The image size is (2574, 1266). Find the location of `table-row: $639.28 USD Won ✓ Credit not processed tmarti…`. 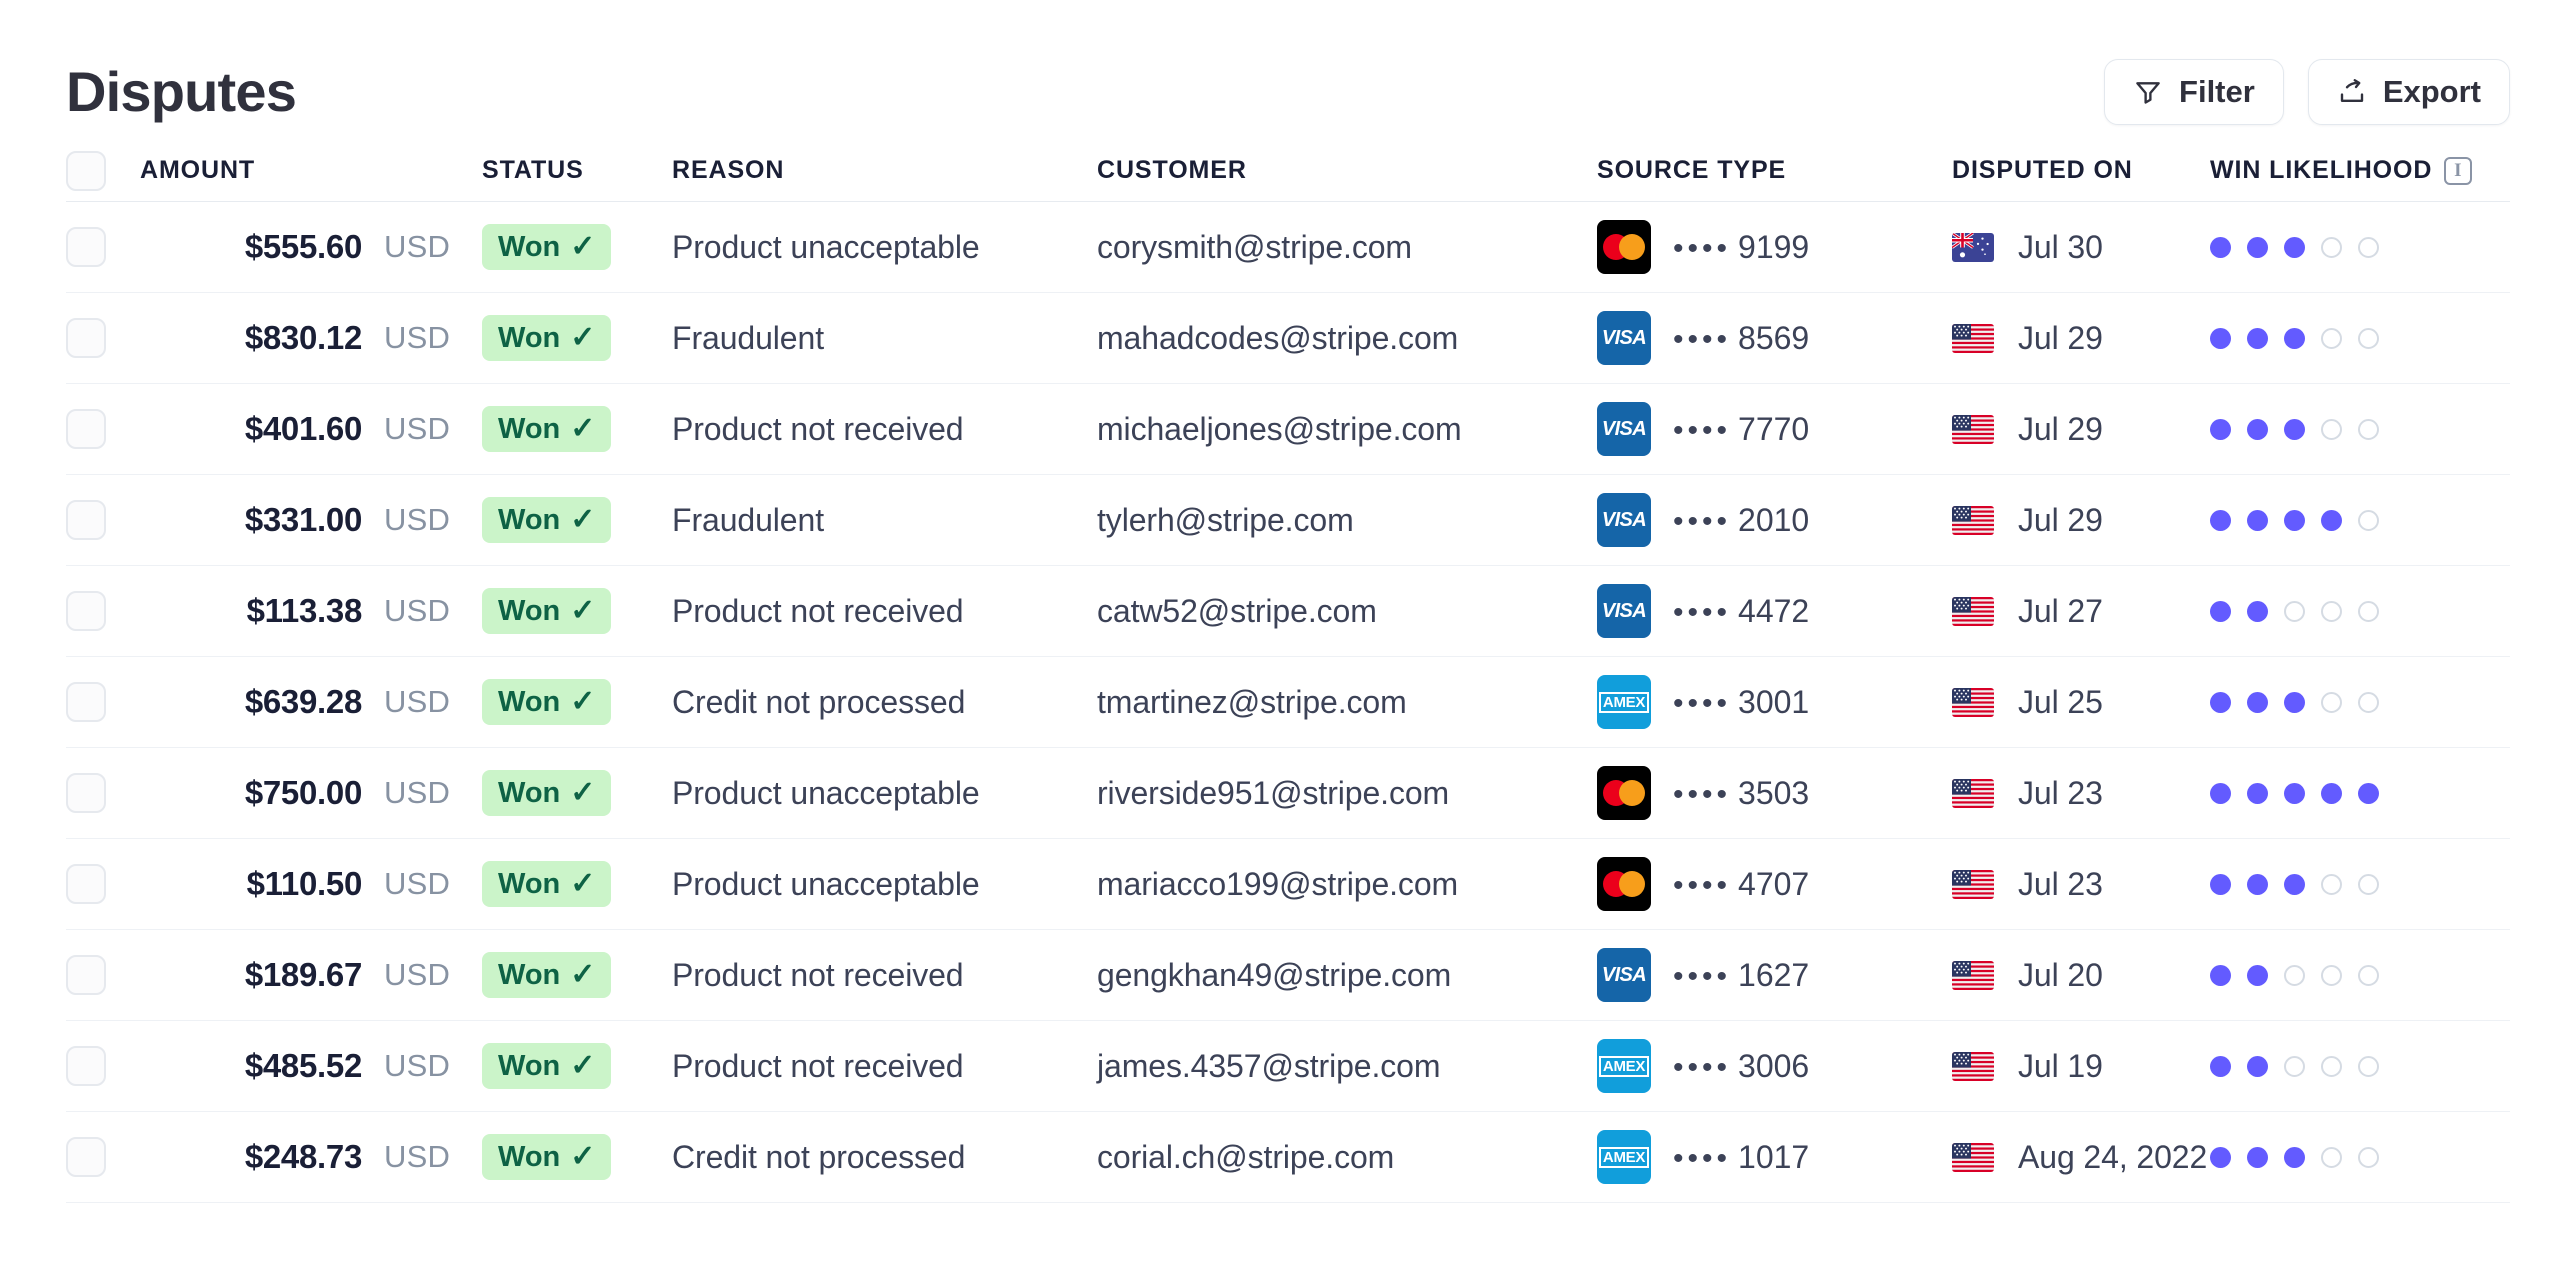

table-row: $639.28 USD Won ✓ Credit not processed tmarti… is located at coordinates (1288, 702).